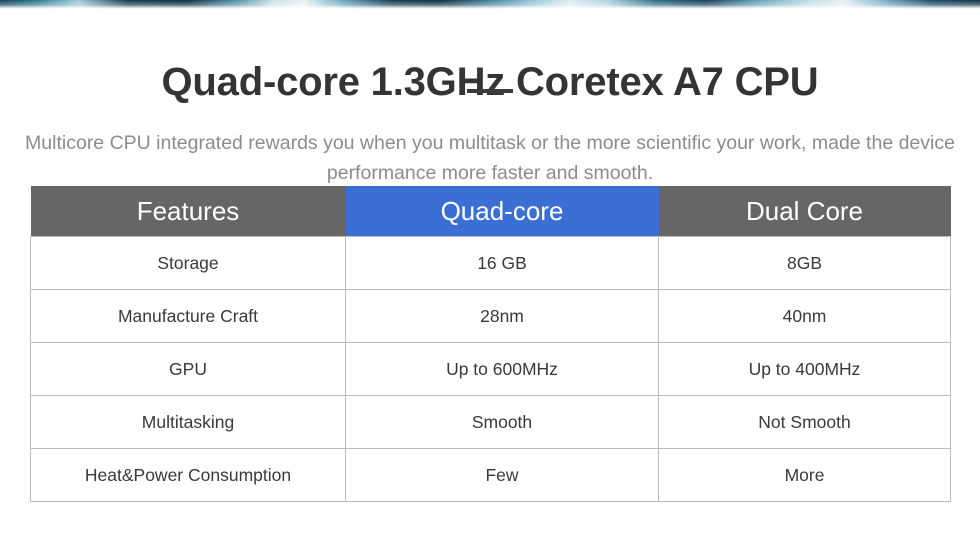 This screenshot has height=553, width=980. I want to click on cell-dual-manufacture-craft: 40nm, so click(804, 316).